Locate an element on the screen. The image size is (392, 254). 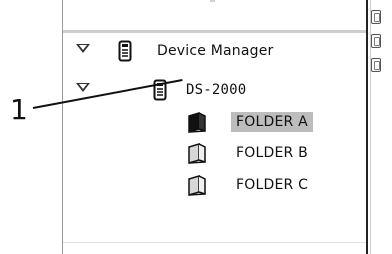
tree-panel-bottom-divider is located at coordinates (214, 242).